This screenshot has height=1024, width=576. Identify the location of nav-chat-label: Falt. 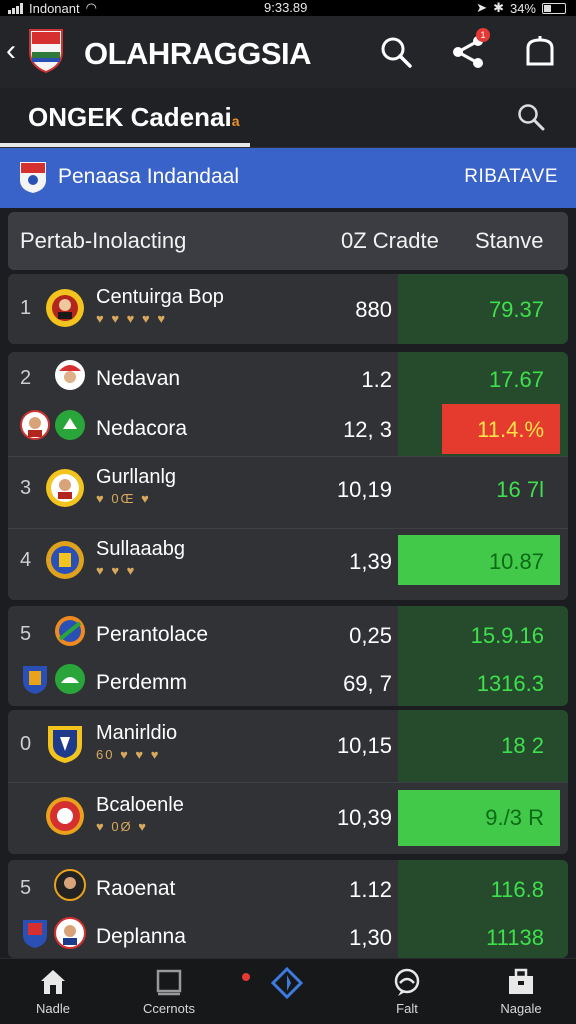
(407, 1008).